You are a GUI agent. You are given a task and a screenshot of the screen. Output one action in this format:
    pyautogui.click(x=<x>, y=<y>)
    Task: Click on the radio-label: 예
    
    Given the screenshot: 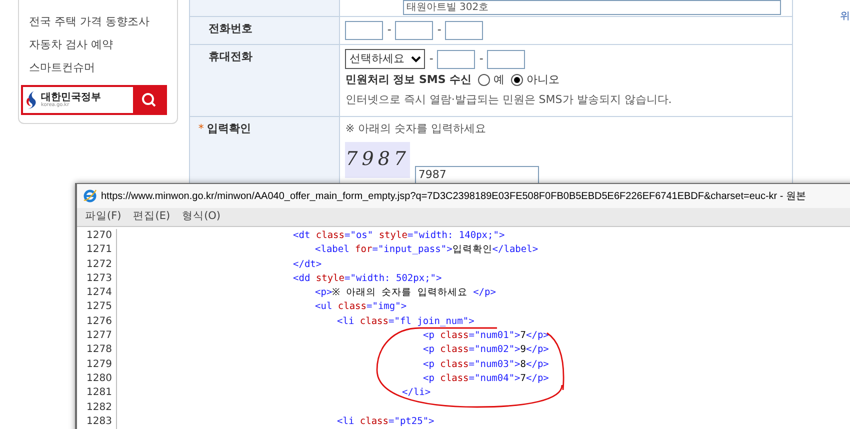 What is the action you would take?
    pyautogui.click(x=499, y=80)
    